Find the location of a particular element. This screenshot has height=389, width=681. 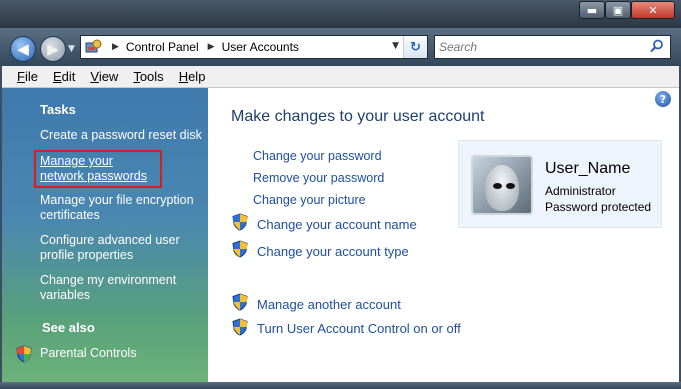

search-box is located at coordinates (552, 47).